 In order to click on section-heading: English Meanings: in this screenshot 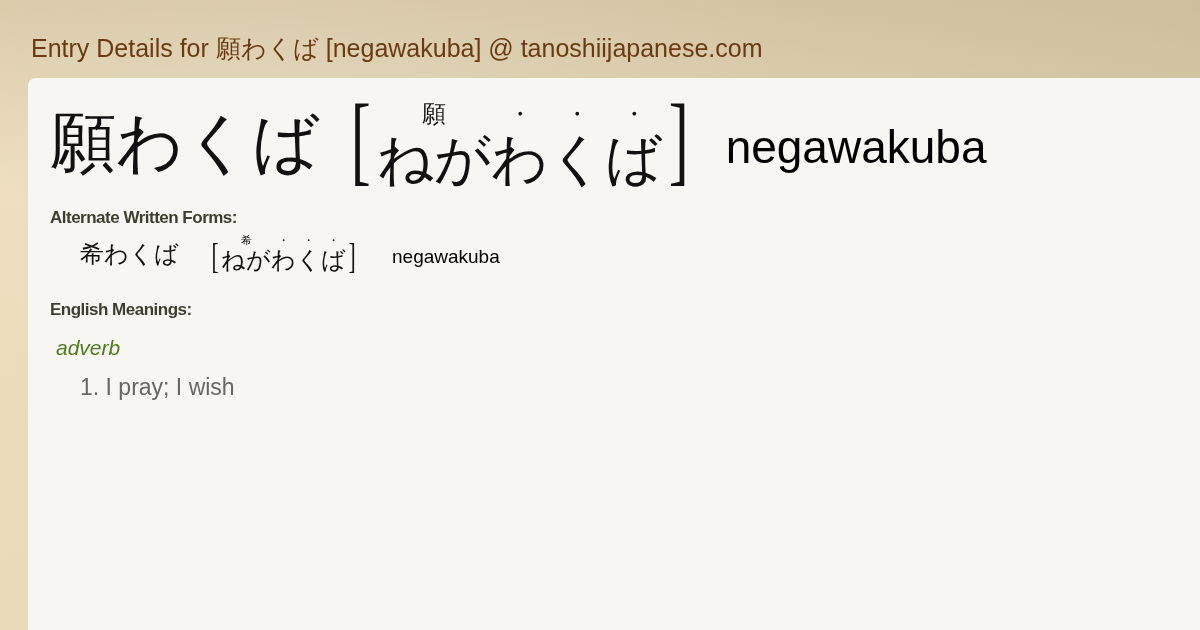, I will do `click(121, 309)`.